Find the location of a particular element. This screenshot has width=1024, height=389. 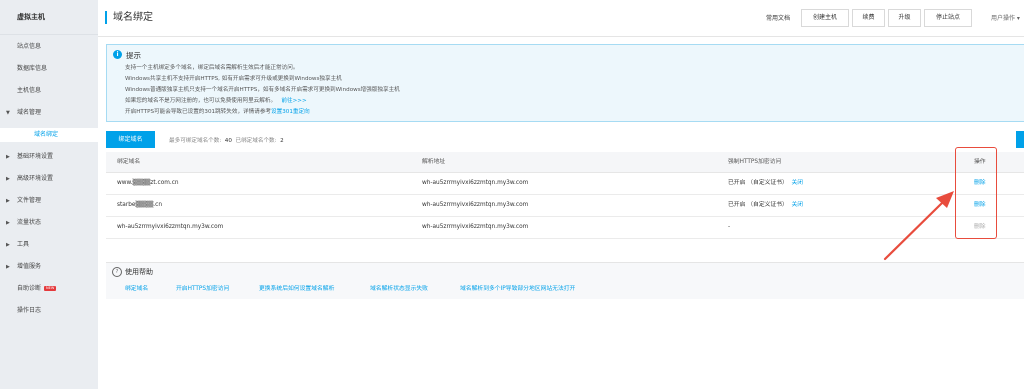

sidebar-item-label: 流量状态 is located at coordinates (29, 222).